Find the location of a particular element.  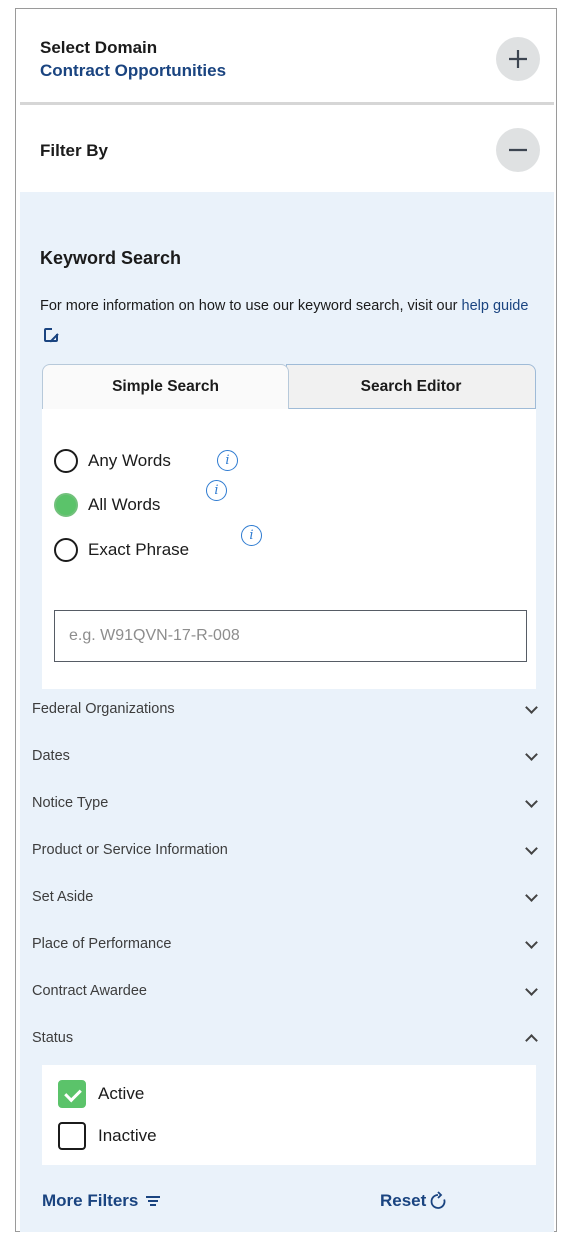

exact-phrase-info-icon: i is located at coordinates (251, 535).